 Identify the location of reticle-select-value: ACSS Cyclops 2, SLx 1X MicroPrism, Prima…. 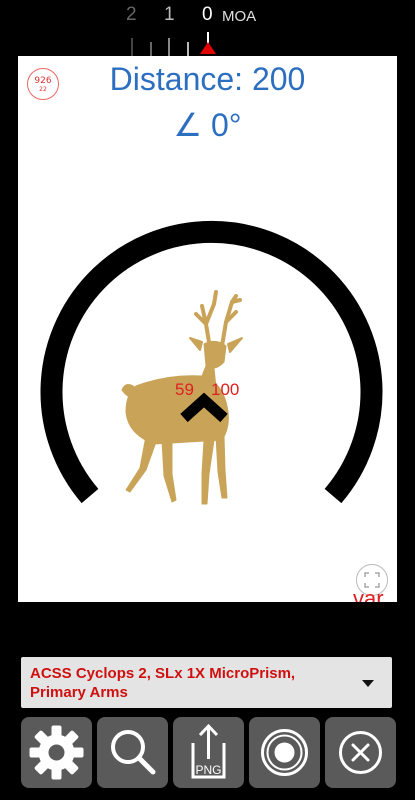
(163, 683).